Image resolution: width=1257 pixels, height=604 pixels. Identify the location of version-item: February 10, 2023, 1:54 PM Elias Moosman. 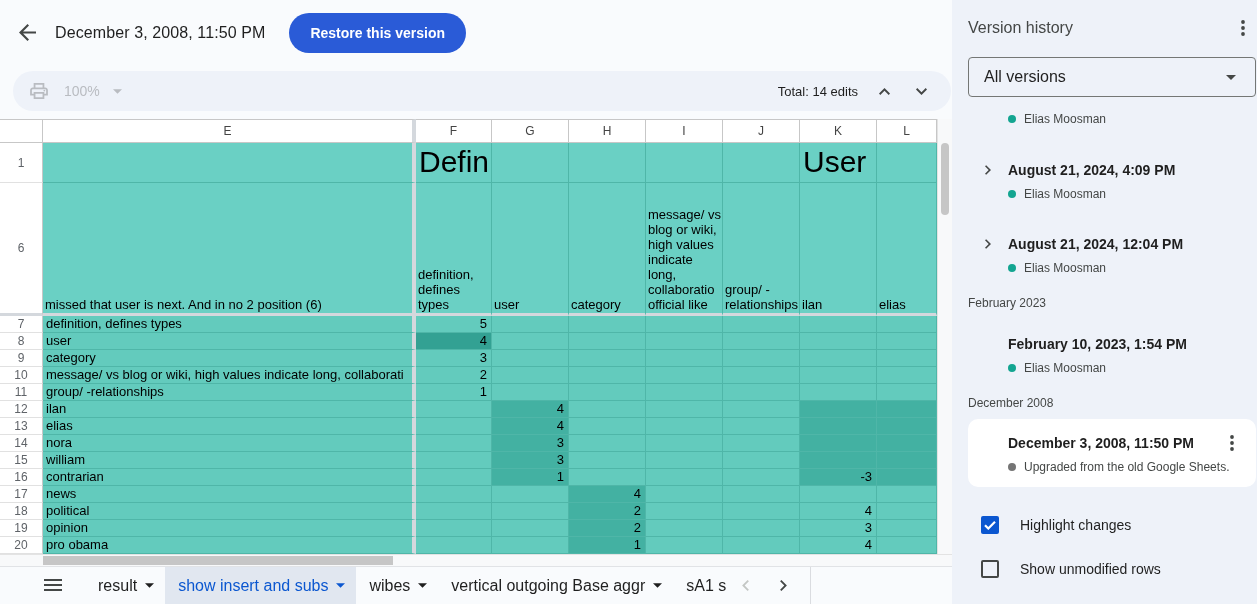
(1112, 356).